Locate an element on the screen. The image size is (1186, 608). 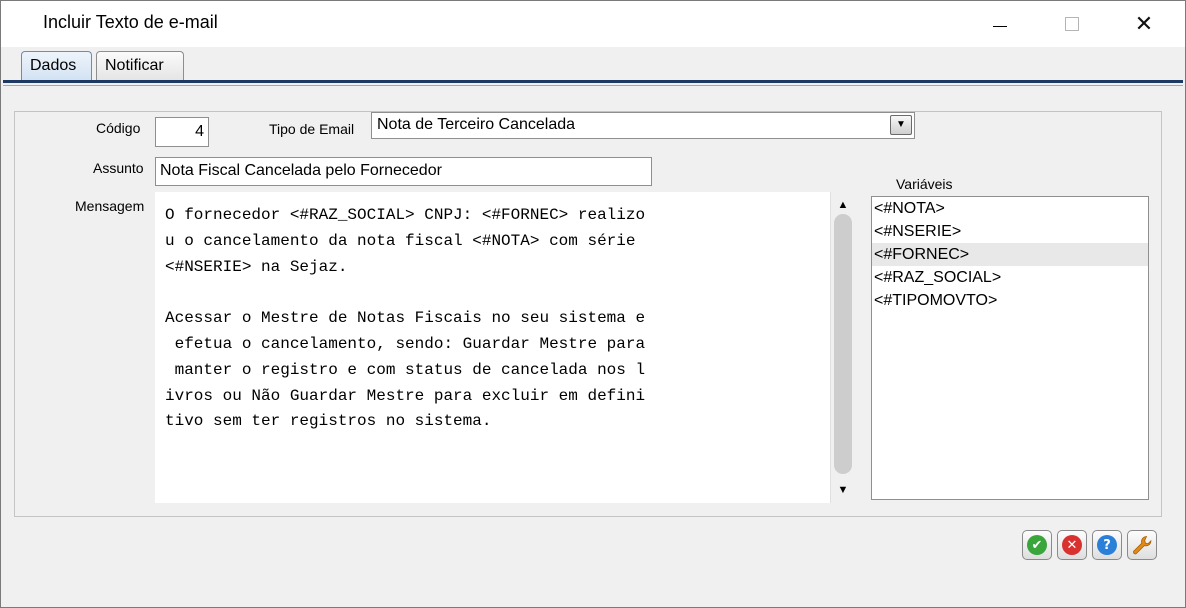
maximize-button is located at coordinates (1072, 24).